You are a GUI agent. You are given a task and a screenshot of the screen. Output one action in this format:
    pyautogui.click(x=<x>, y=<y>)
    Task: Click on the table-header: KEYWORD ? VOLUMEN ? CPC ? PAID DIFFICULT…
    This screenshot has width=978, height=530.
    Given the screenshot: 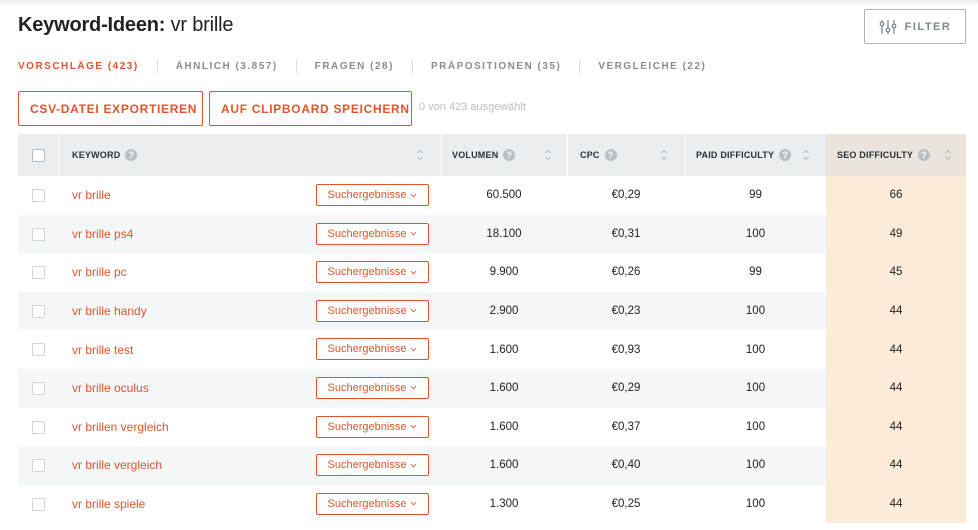 What is the action you would take?
    pyautogui.click(x=492, y=155)
    